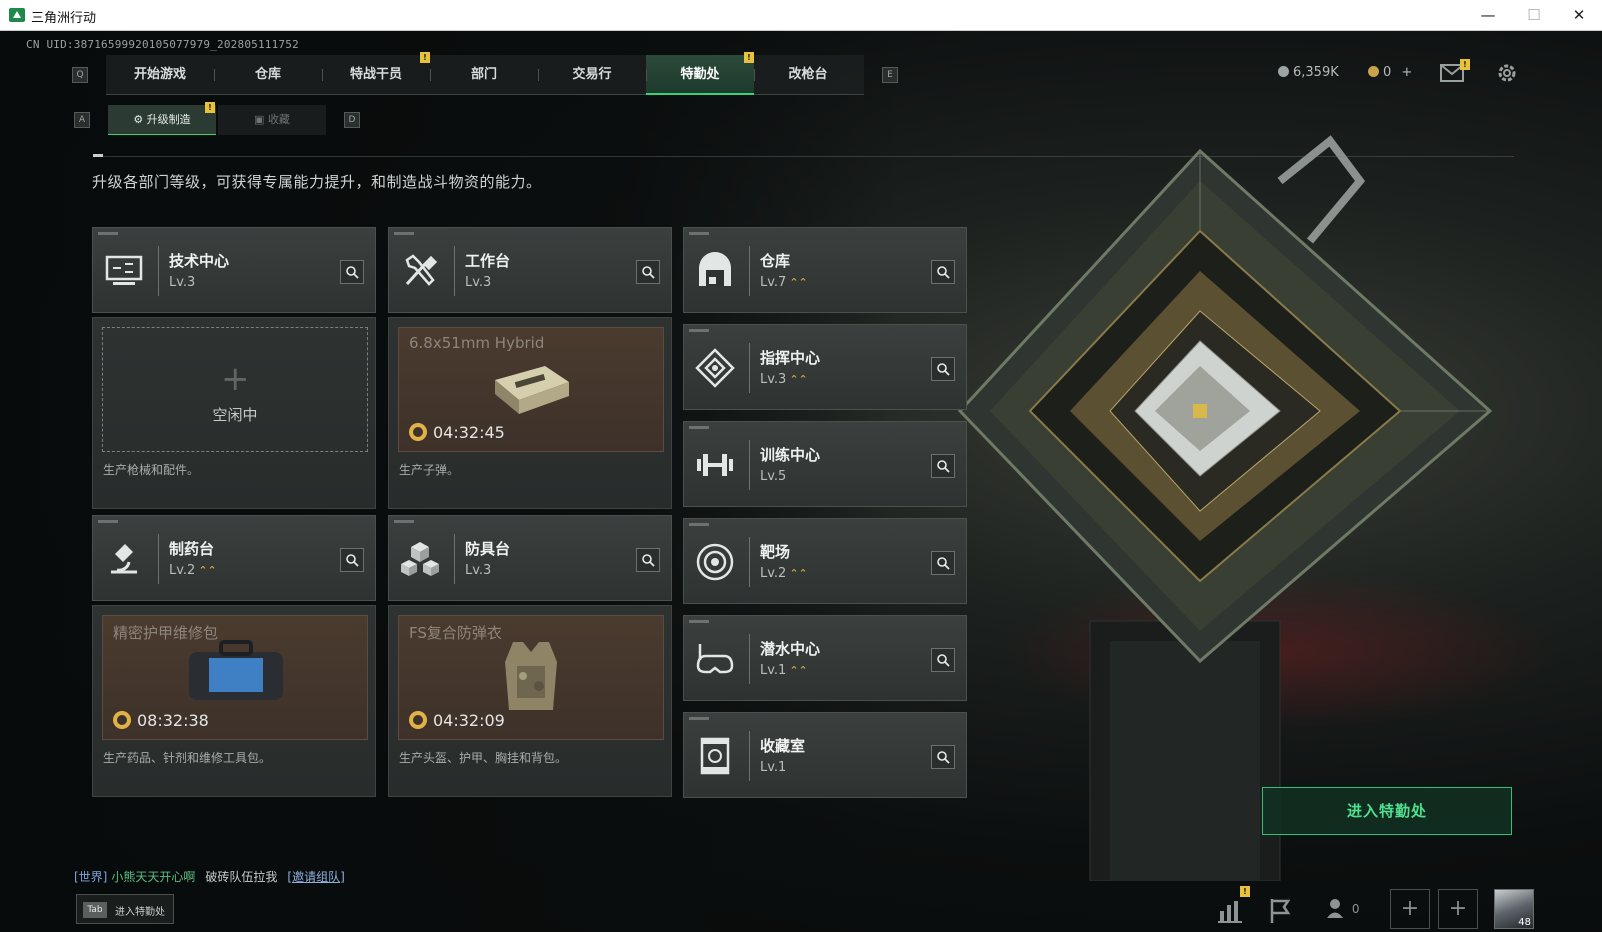  I want to click on facility-card-warehouse: 仓库 Lv.7 ⌃⌃, so click(825, 270).